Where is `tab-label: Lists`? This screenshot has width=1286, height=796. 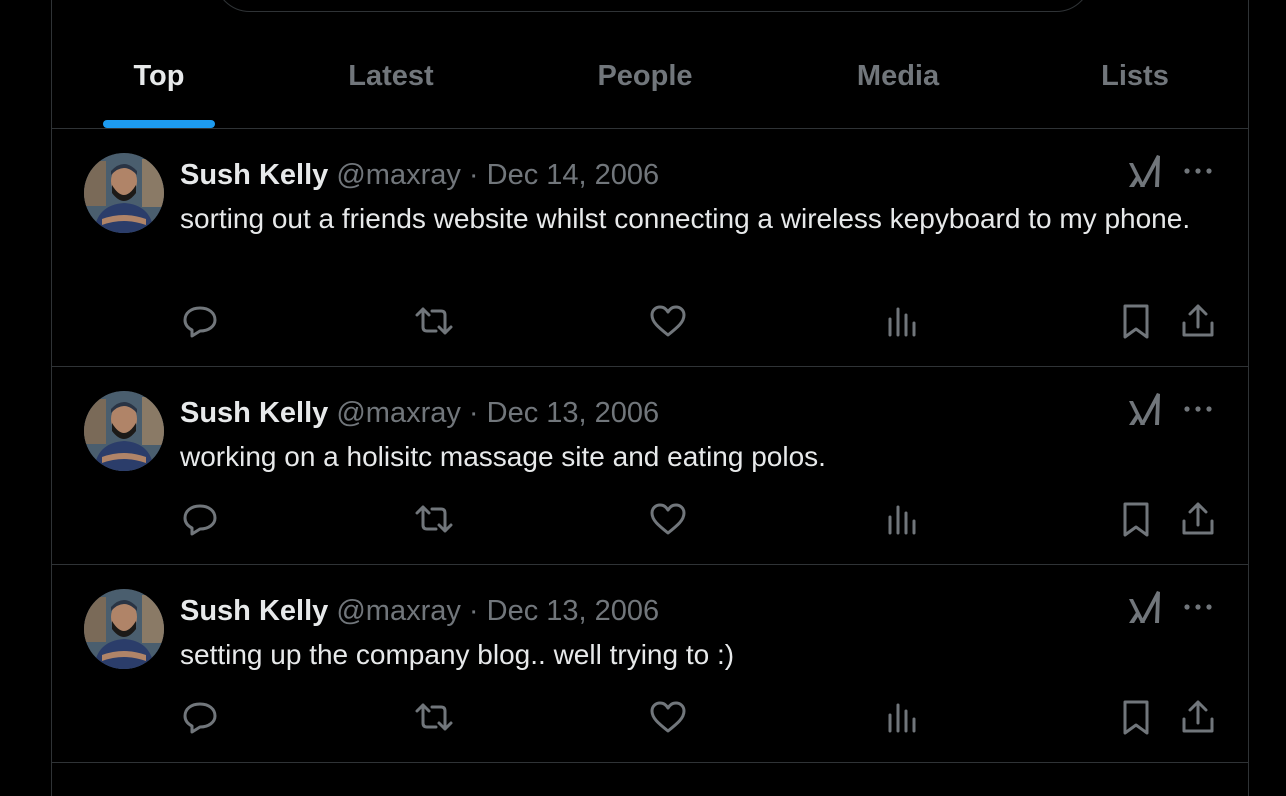
tab-label: Lists is located at coordinates (1135, 76).